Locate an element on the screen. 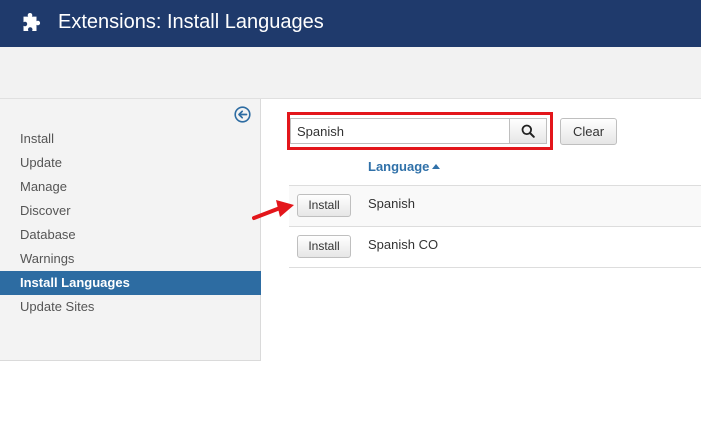 This screenshot has height=439, width=701. sidebar-item-install-languages: Install Languages is located at coordinates (130, 283).